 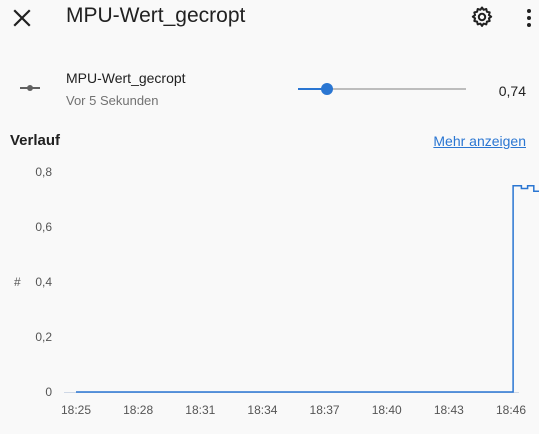 What do you see at coordinates (512, 91) in the screenshot?
I see `entity-value: 0,74` at bounding box center [512, 91].